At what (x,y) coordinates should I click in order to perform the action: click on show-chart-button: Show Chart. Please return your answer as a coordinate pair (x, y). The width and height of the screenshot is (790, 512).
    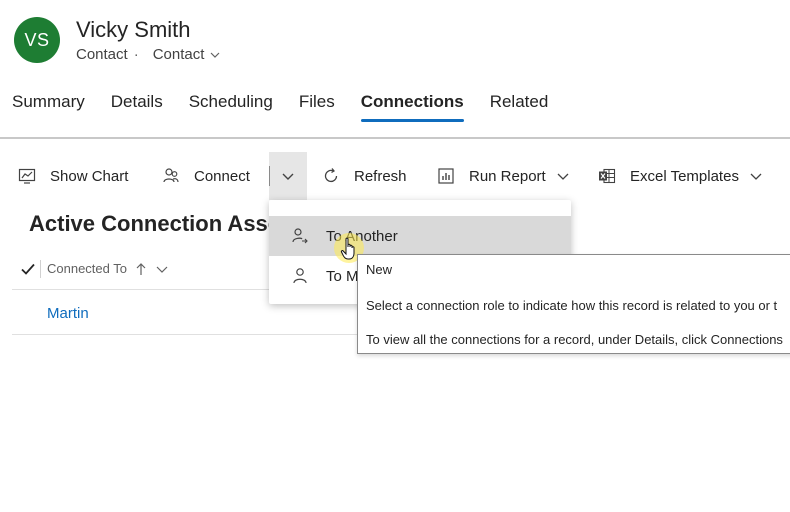
    Looking at the image, I should click on (73, 176).